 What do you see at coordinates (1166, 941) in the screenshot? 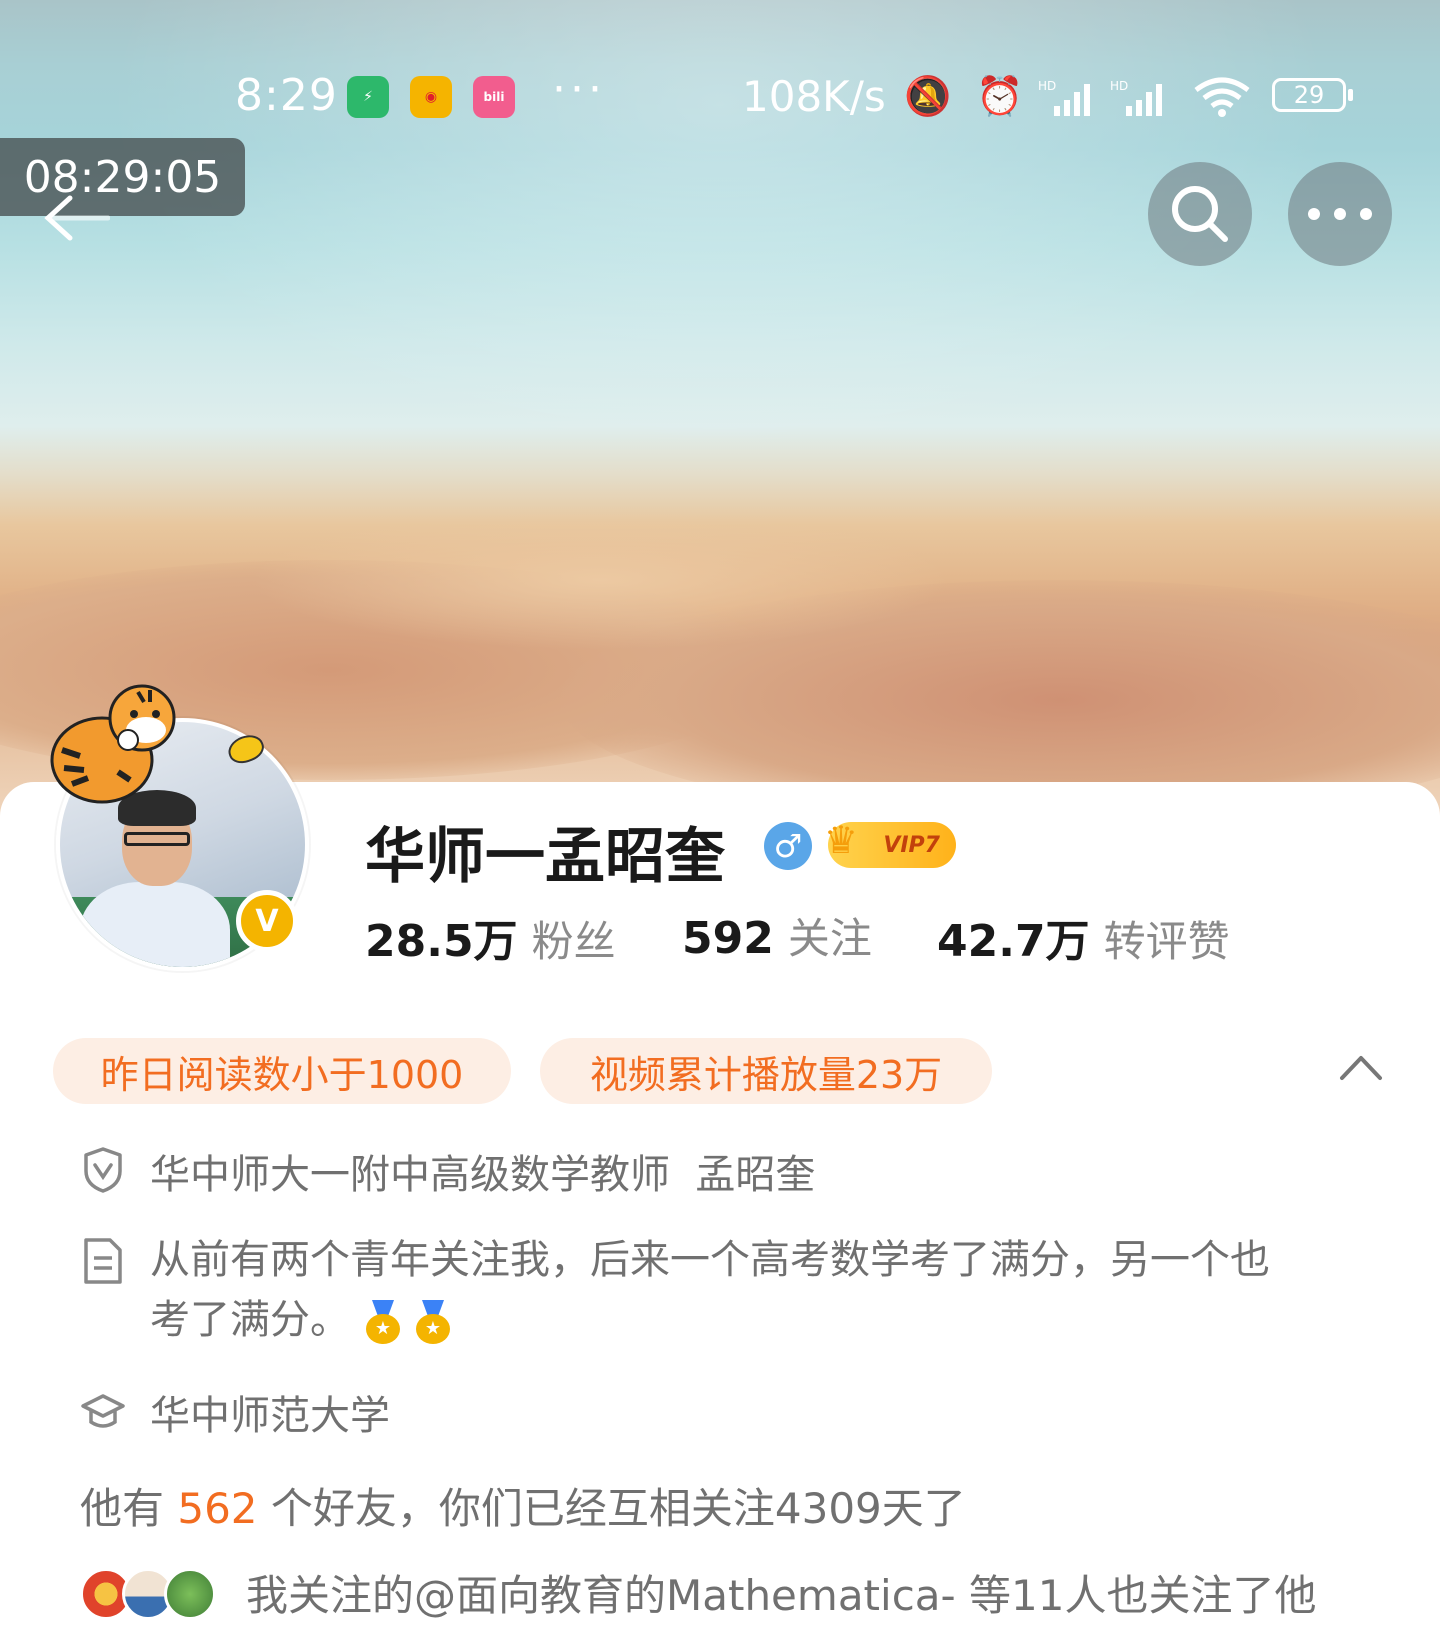
I see `stat-label: 转评赞` at bounding box center [1166, 941].